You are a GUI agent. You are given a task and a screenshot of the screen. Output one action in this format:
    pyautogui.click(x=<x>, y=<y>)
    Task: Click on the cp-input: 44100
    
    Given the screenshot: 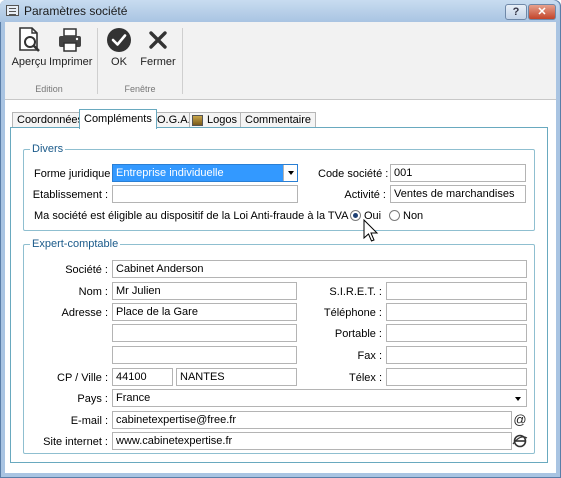 What is the action you would take?
    pyautogui.click(x=142, y=377)
    